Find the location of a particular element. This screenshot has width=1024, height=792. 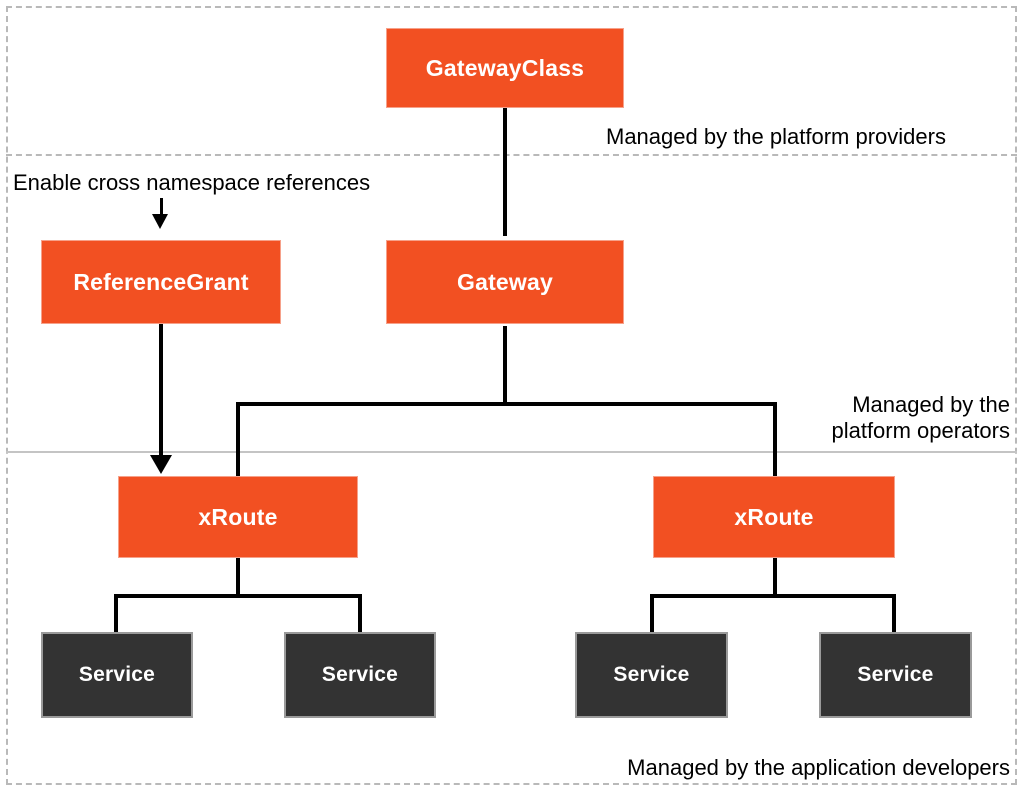

zone-label-platform-providers: Managed by the platform providers is located at coordinates (776, 137).